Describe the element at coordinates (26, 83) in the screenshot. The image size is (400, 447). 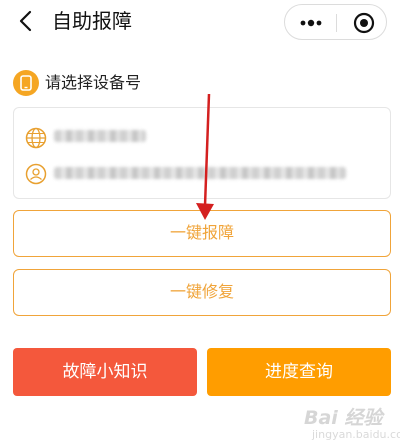
I see `device-icon` at that location.